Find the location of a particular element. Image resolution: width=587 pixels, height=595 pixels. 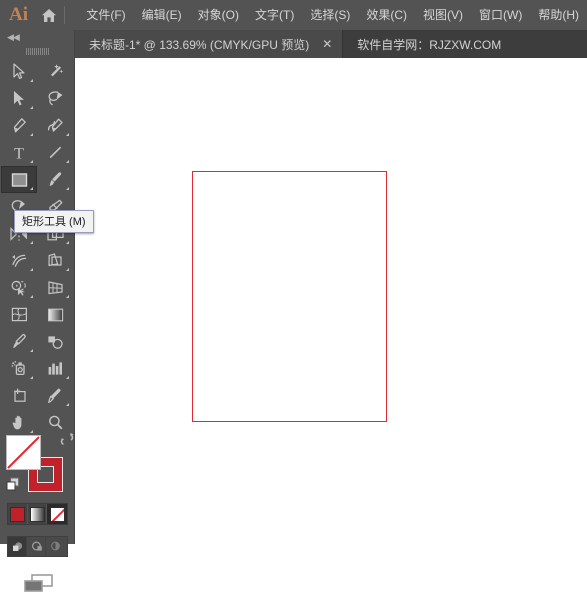

document-tab-label-secondary: 软件自学网：RJZXW.COM is located at coordinates (429, 44).